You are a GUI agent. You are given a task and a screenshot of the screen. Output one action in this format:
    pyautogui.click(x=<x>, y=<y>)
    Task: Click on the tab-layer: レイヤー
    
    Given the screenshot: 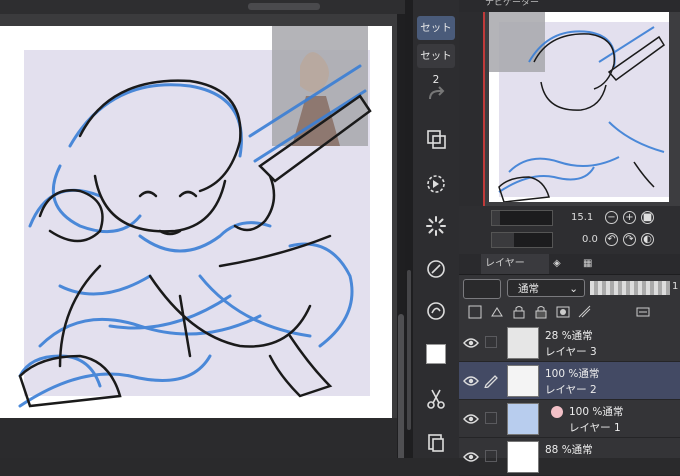 What is the action you would take?
    pyautogui.click(x=515, y=264)
    